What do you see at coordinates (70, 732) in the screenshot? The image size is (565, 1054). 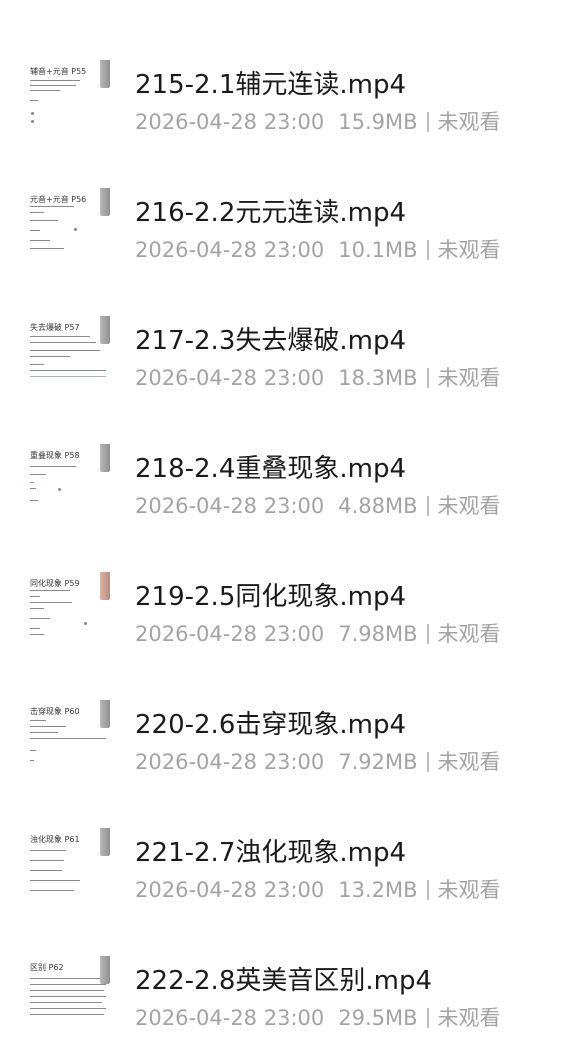 I see `video-thumbnail: 击穿现象 P60` at bounding box center [70, 732].